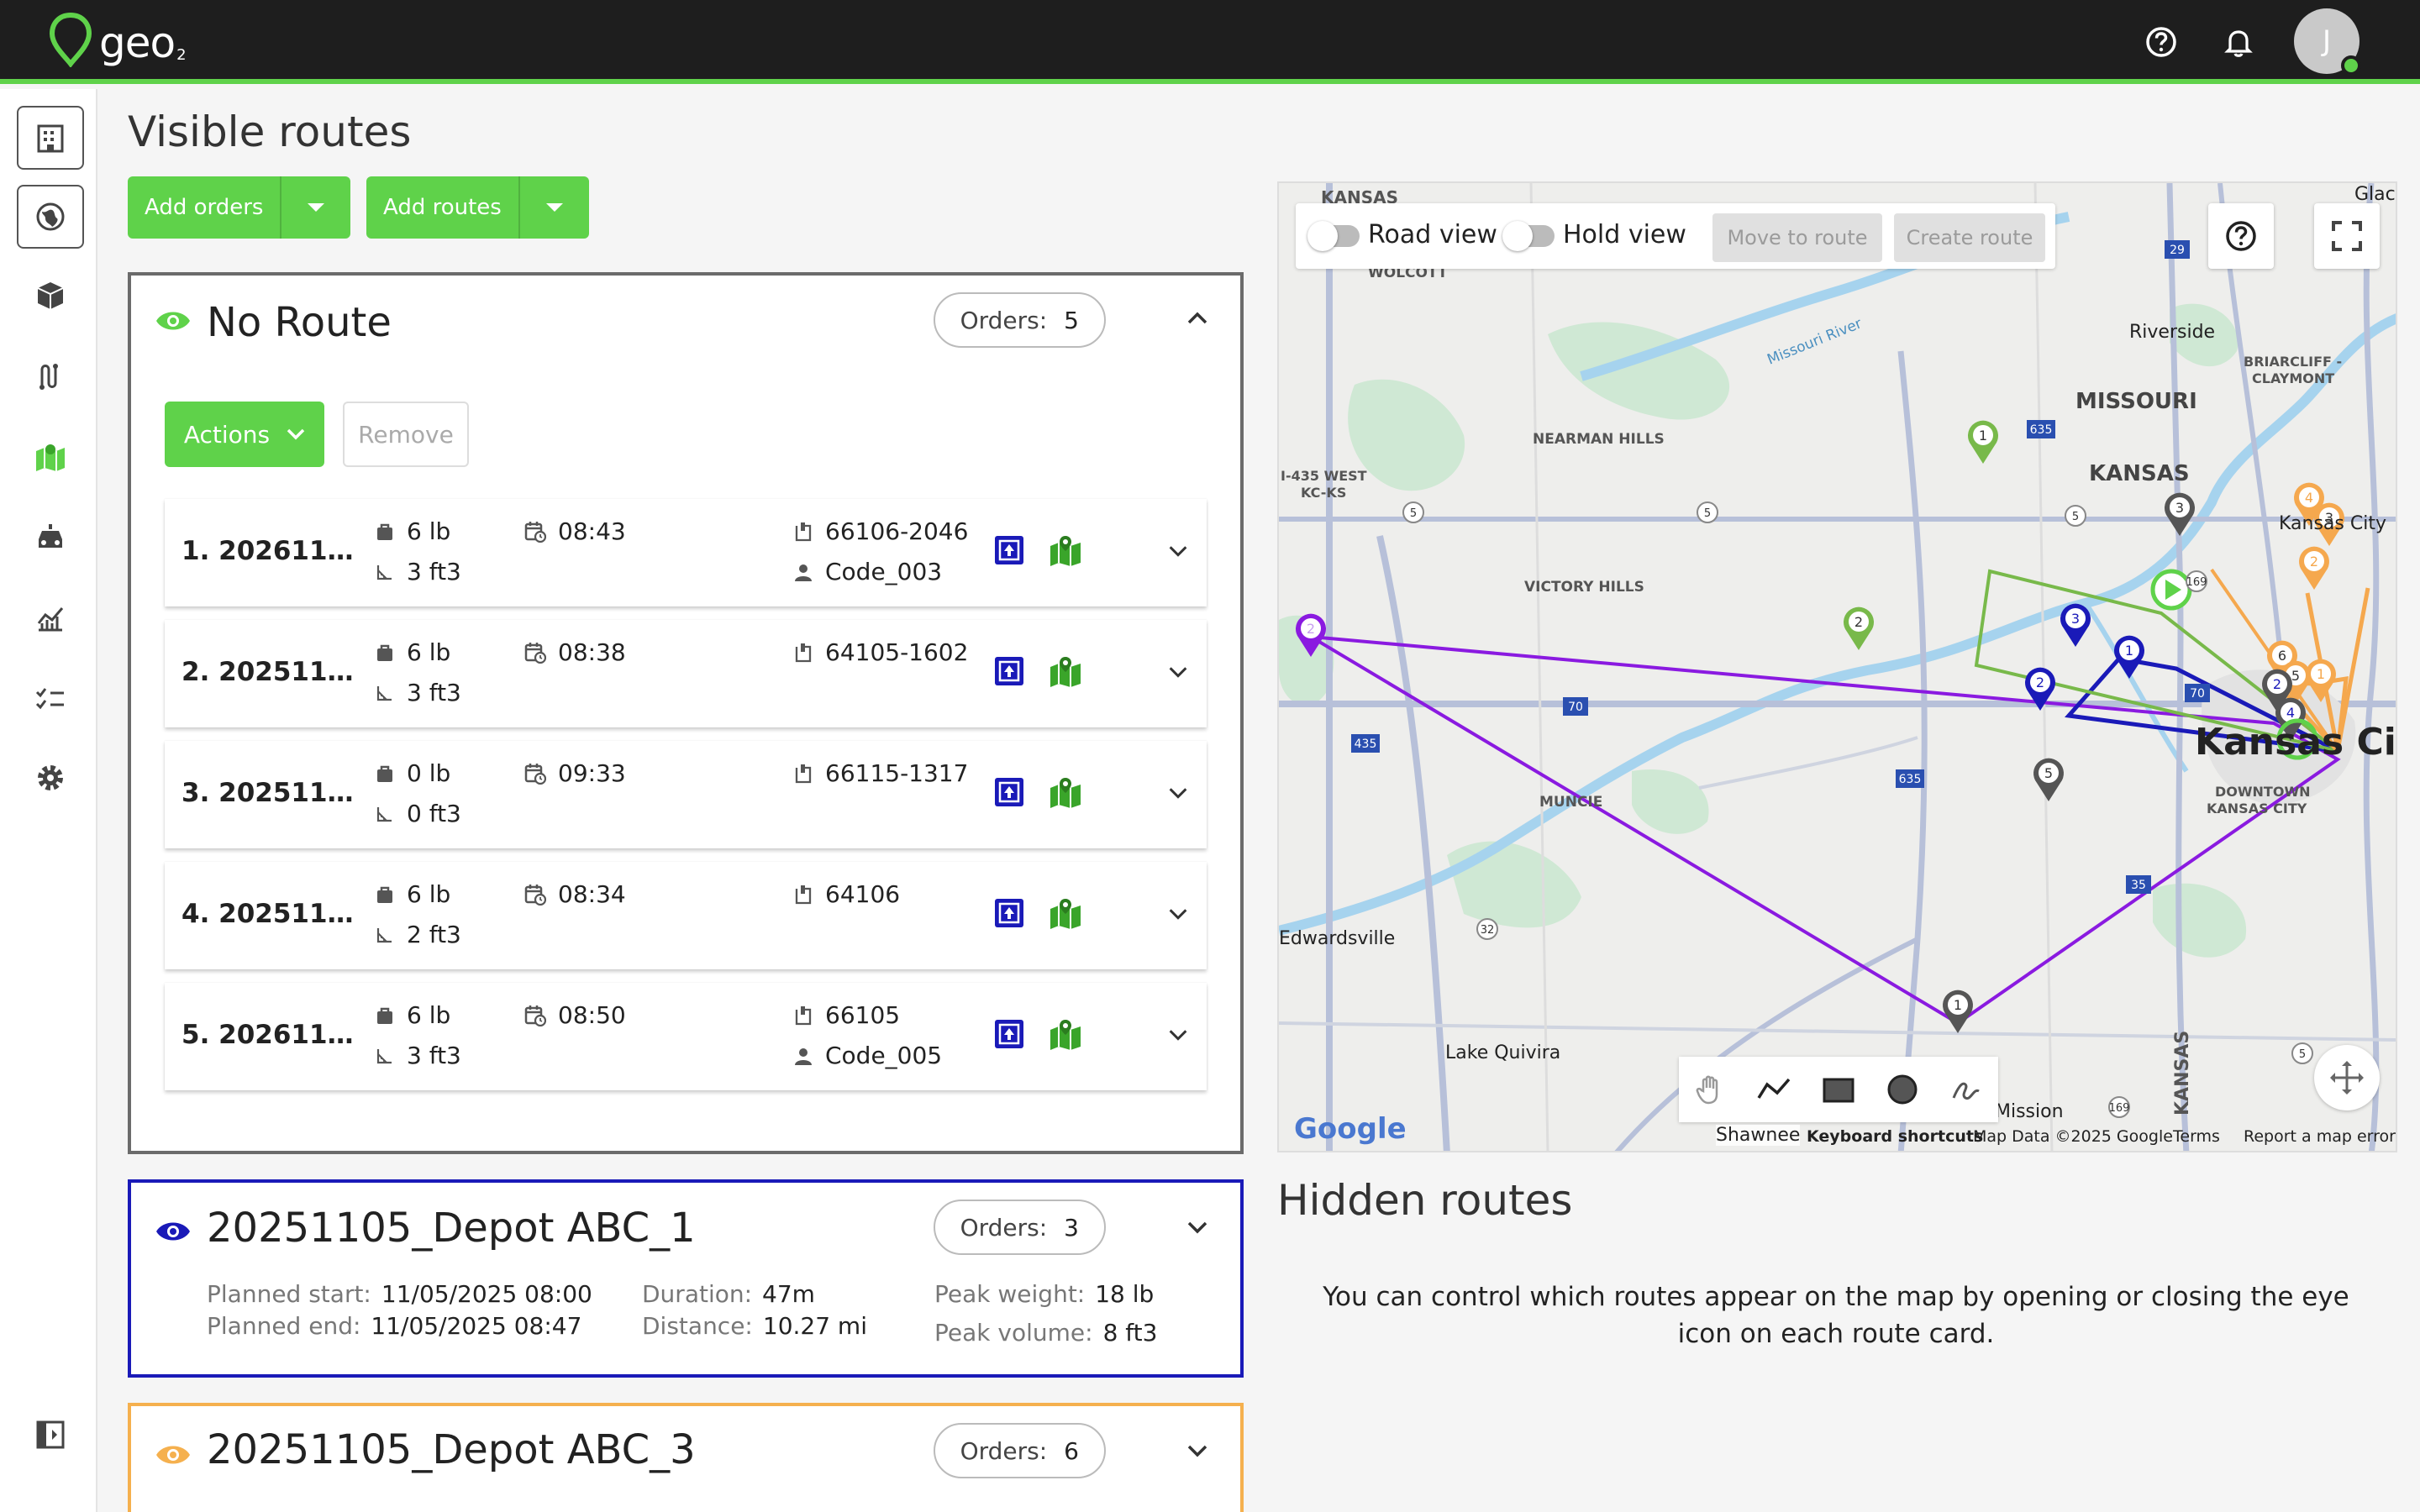  I want to click on sidebar-collapse-button, so click(51, 1435).